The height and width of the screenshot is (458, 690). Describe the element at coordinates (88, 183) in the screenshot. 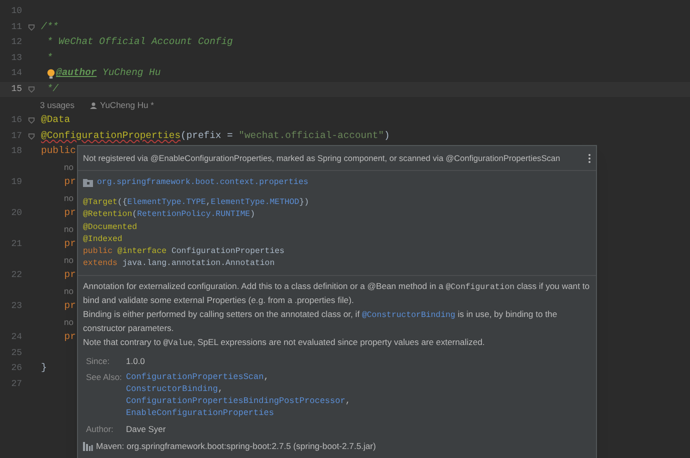

I see `package-icon` at that location.